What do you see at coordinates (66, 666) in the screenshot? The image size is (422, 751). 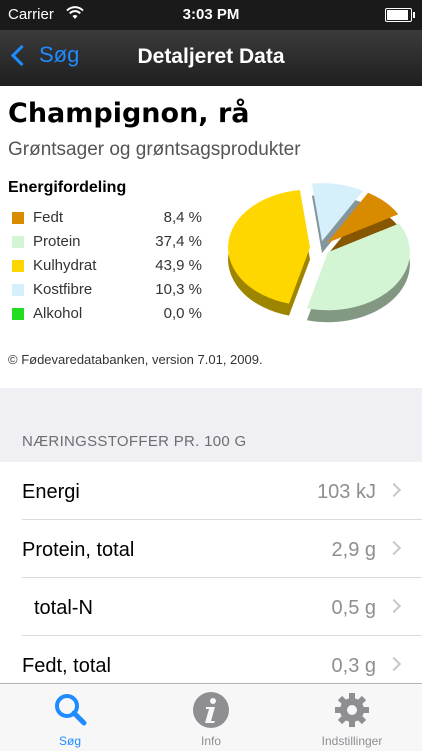 I see `nutrient-label: Fedt, total` at bounding box center [66, 666].